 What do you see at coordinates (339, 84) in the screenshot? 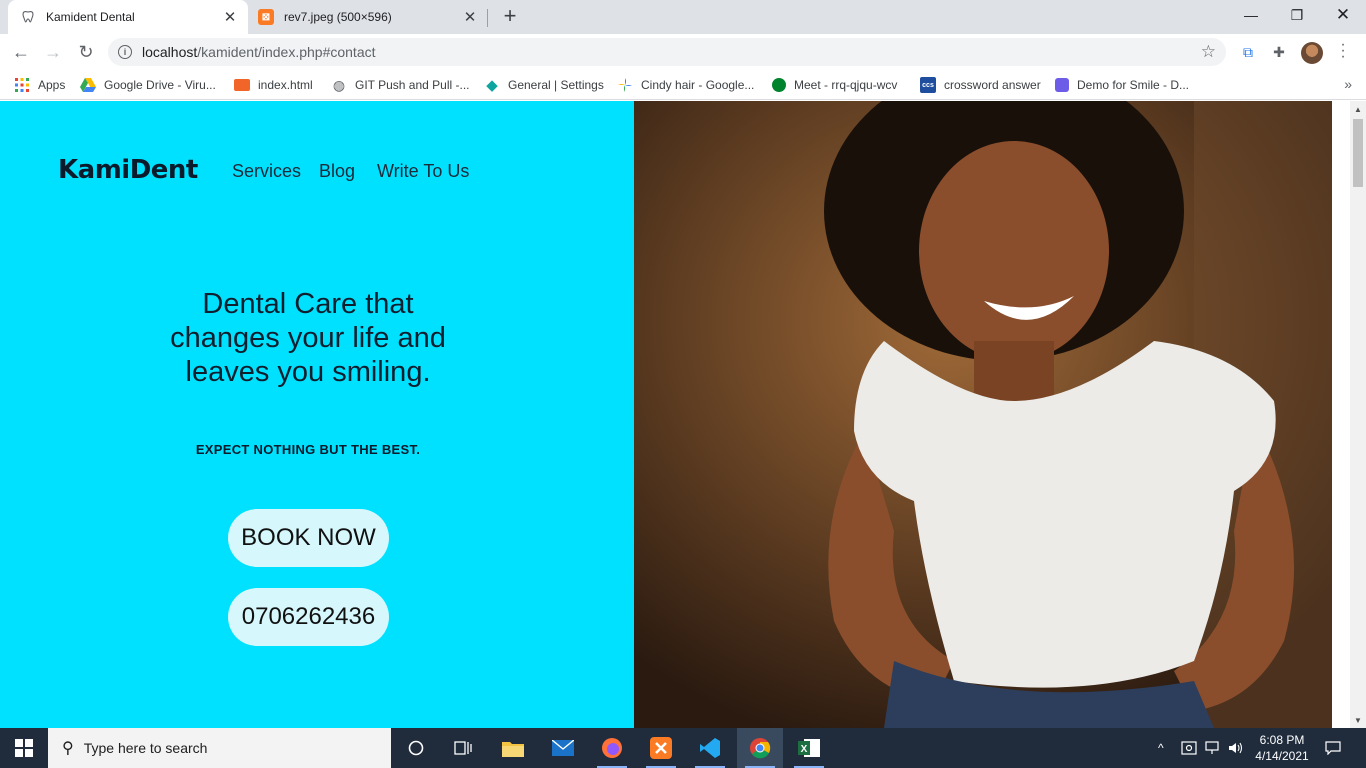
I see `globe-icon: ◍` at bounding box center [339, 84].